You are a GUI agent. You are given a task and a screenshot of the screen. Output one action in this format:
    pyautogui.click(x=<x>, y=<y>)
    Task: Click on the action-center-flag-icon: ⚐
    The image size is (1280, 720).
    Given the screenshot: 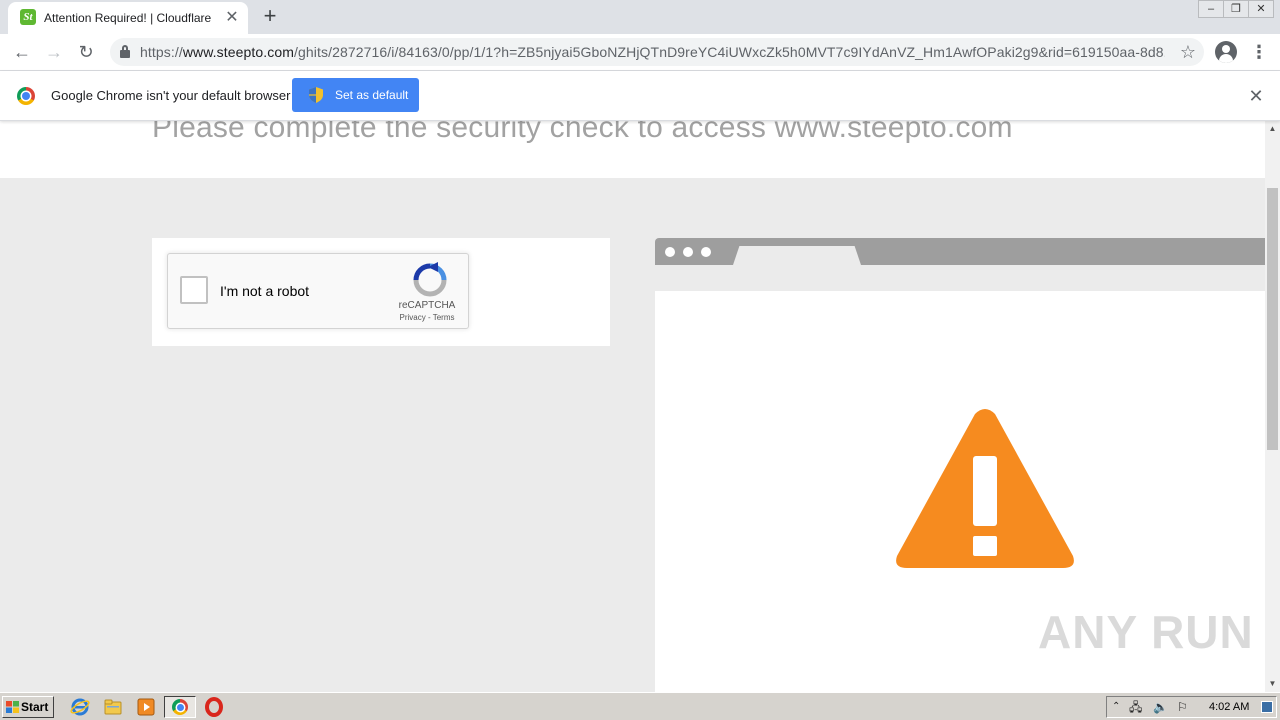 What is the action you would take?
    pyautogui.click(x=1182, y=707)
    